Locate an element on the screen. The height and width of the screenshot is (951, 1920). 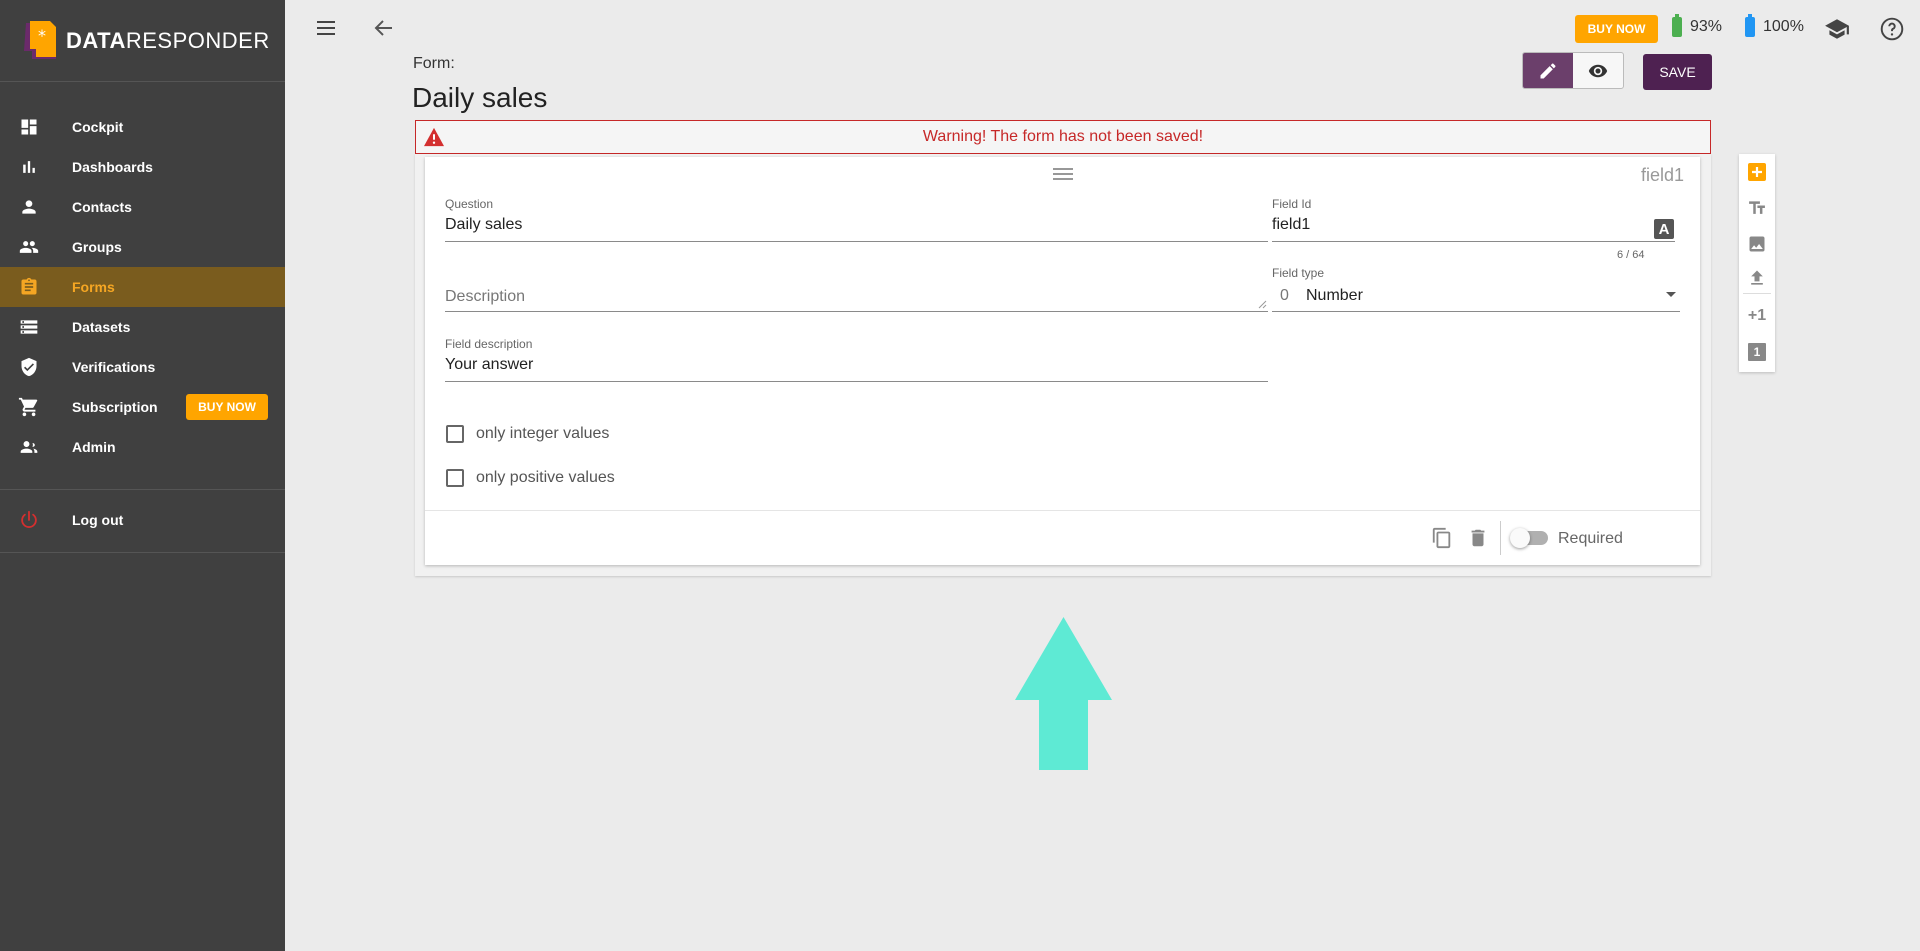
field-type-label: Field type is located at coordinates (1298, 273).